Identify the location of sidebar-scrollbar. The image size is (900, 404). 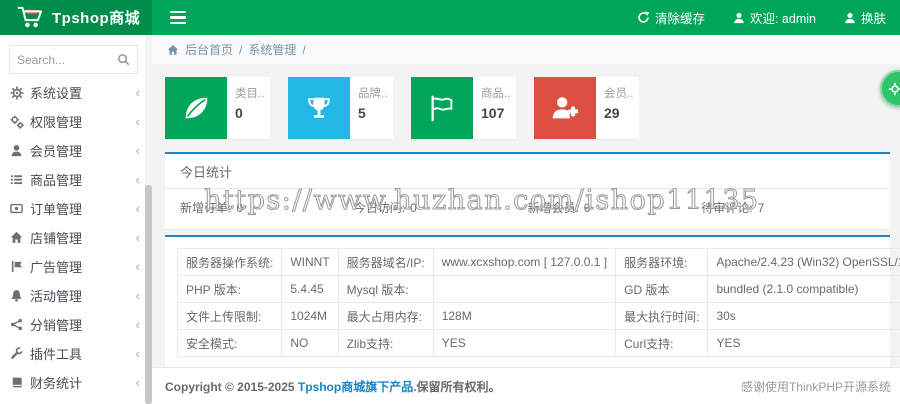
(148, 219).